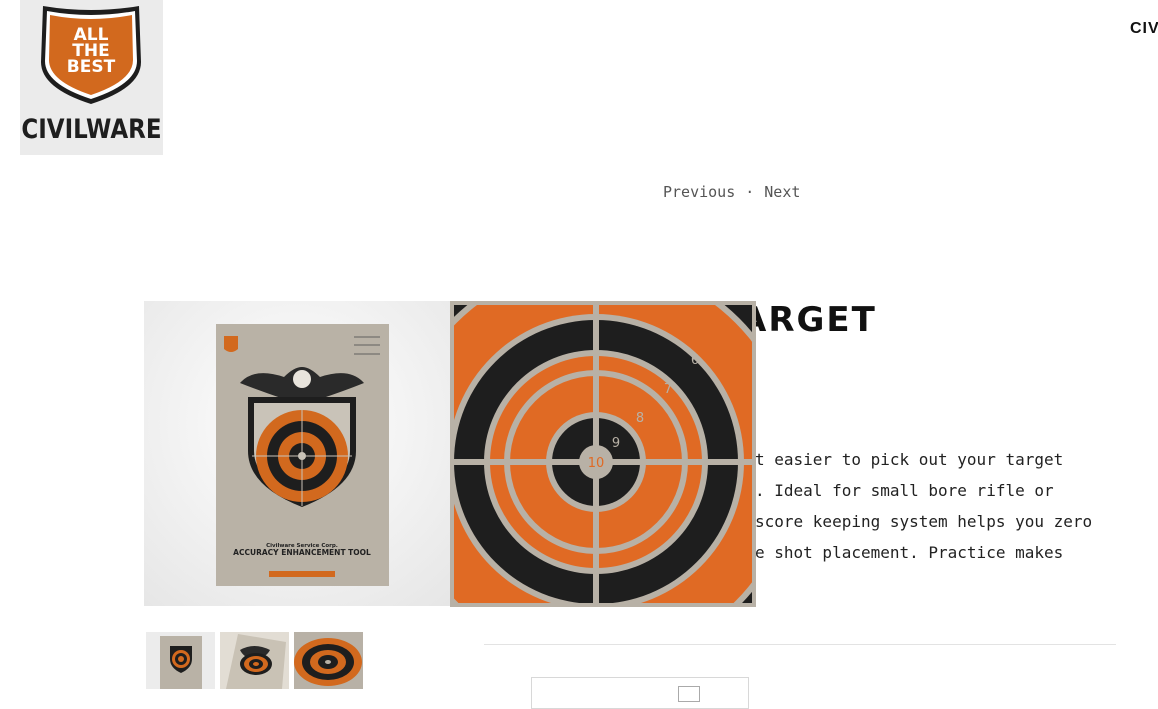  Describe the element at coordinates (640, 693) in the screenshot. I see `quantity-selector` at that location.